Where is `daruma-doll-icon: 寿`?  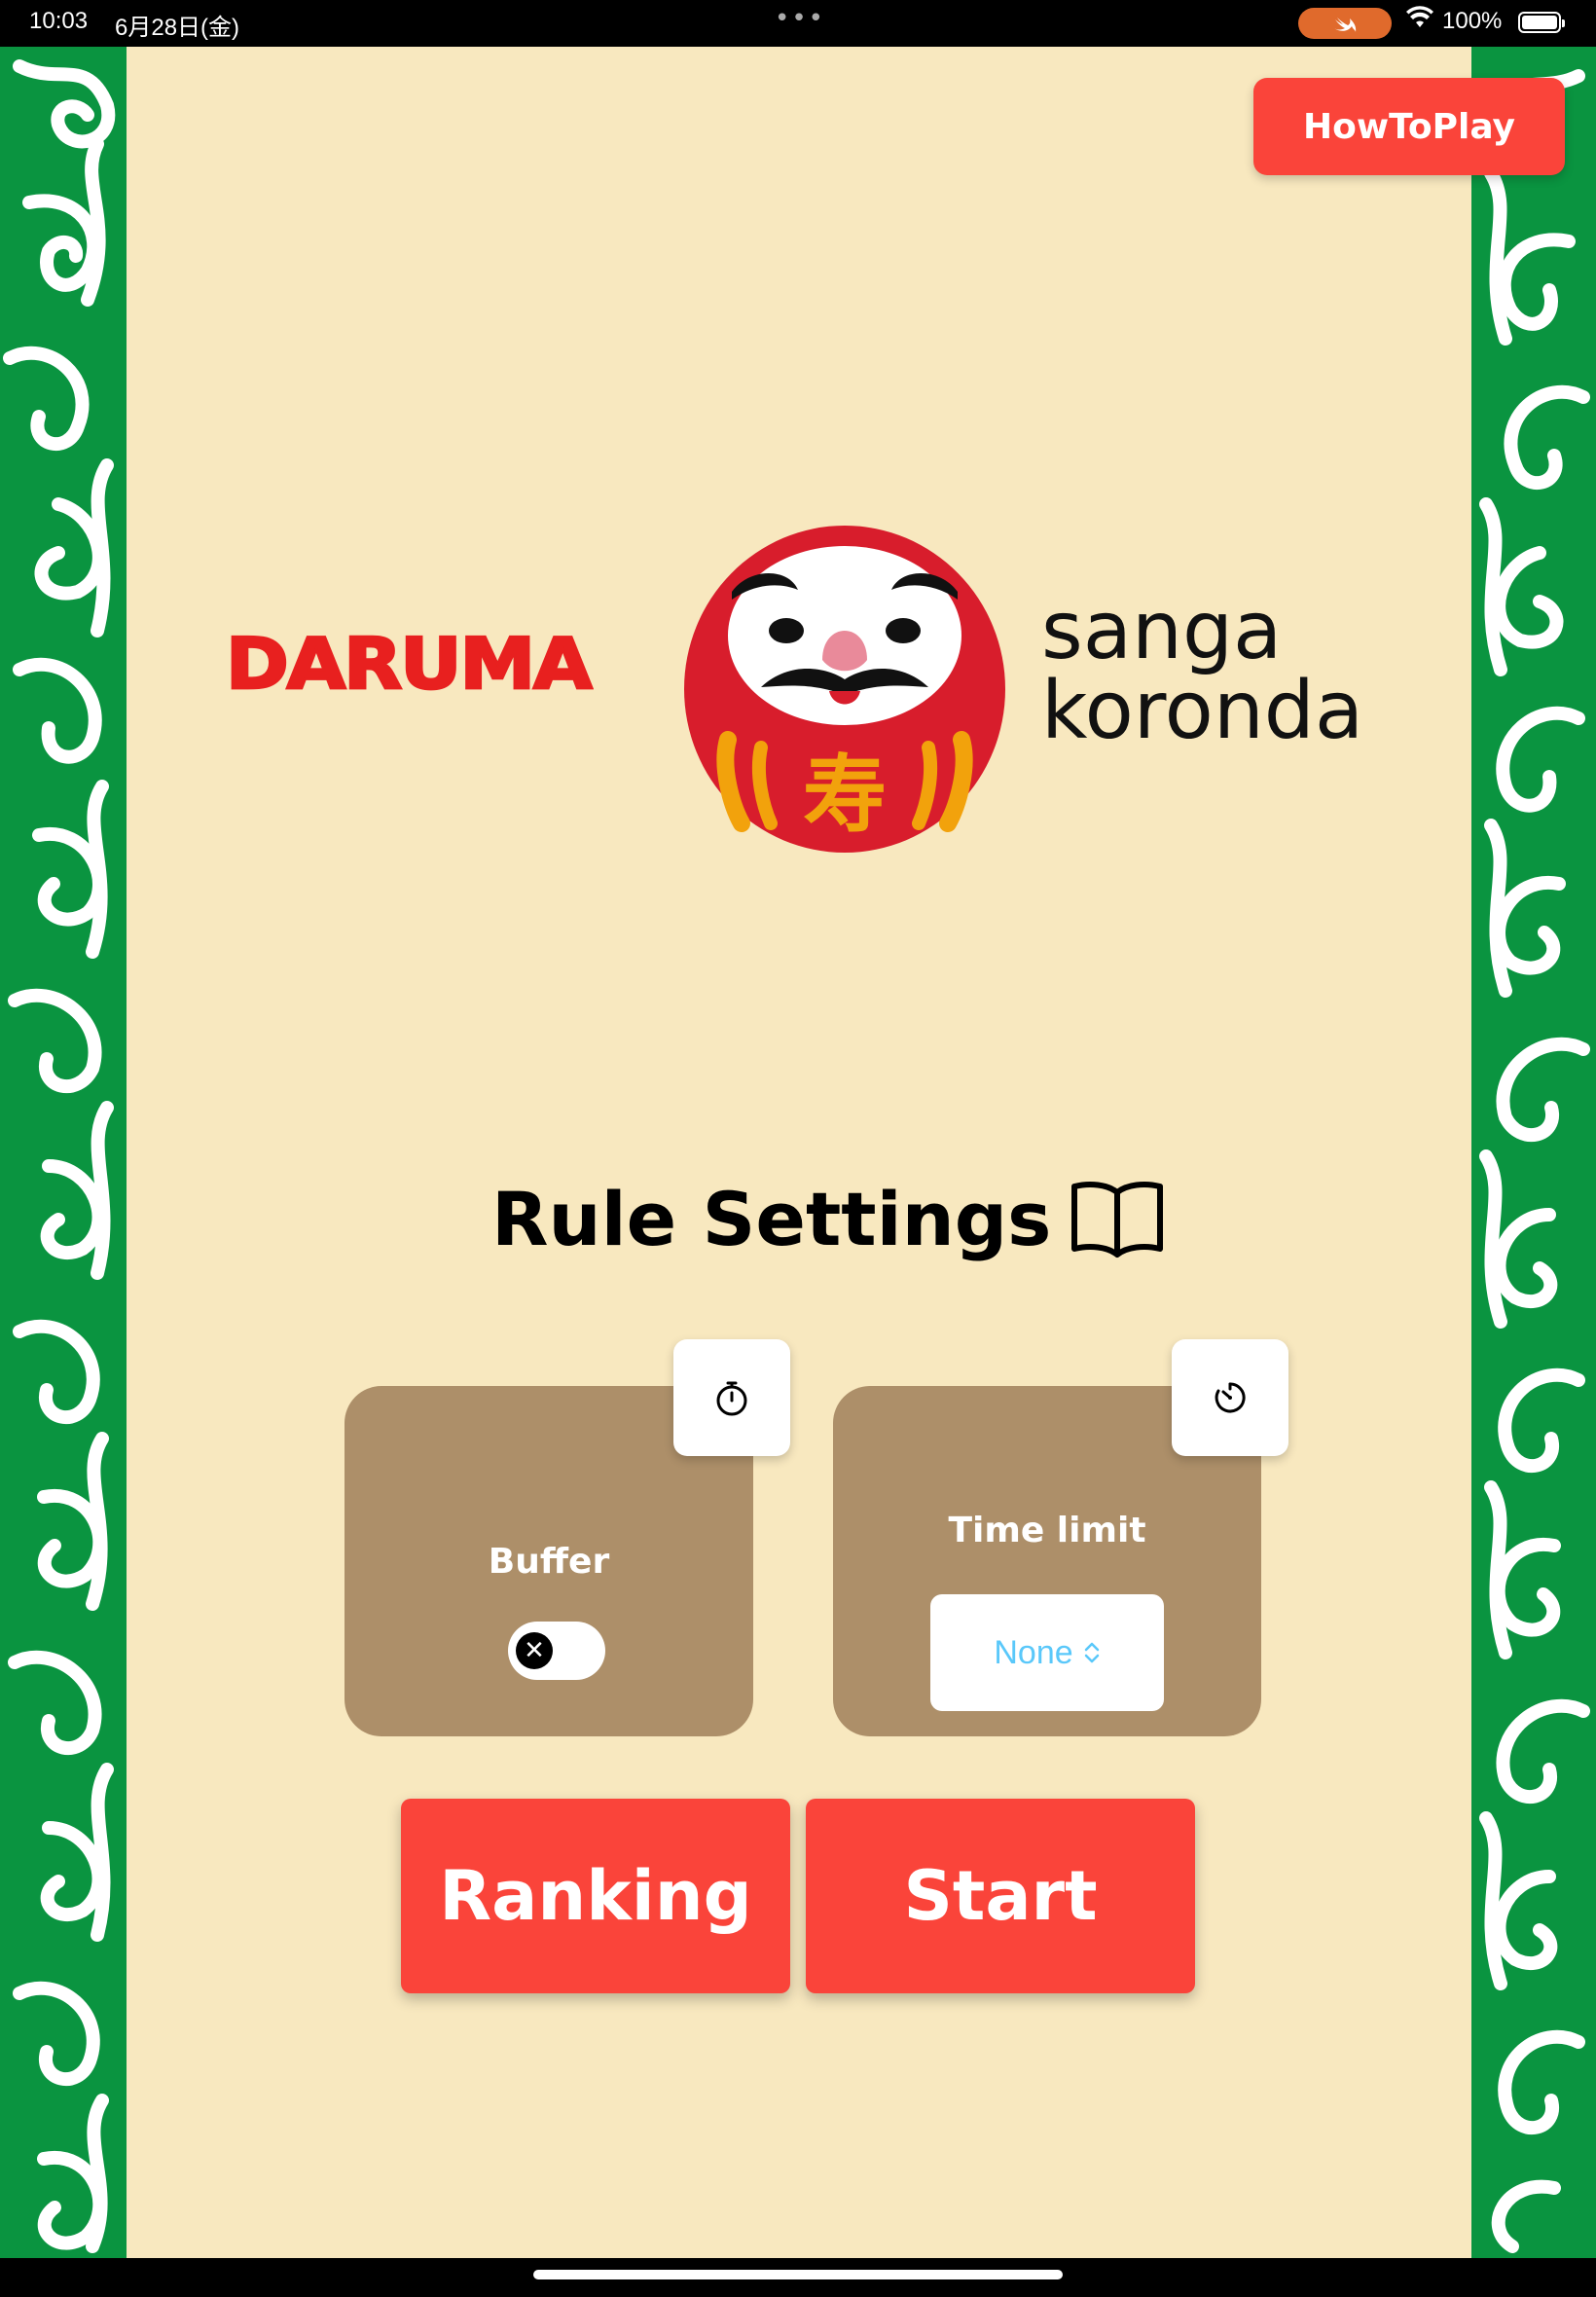 daruma-doll-icon: 寿 is located at coordinates (844, 689).